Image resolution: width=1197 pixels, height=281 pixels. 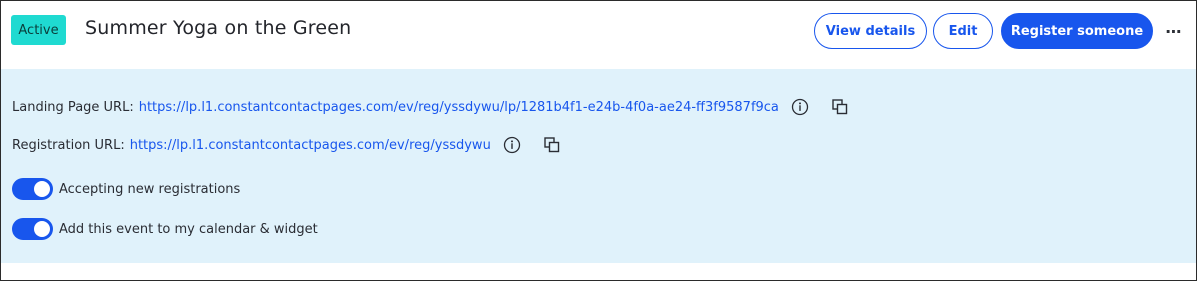 I want to click on status-badge: Active, so click(x=38, y=30).